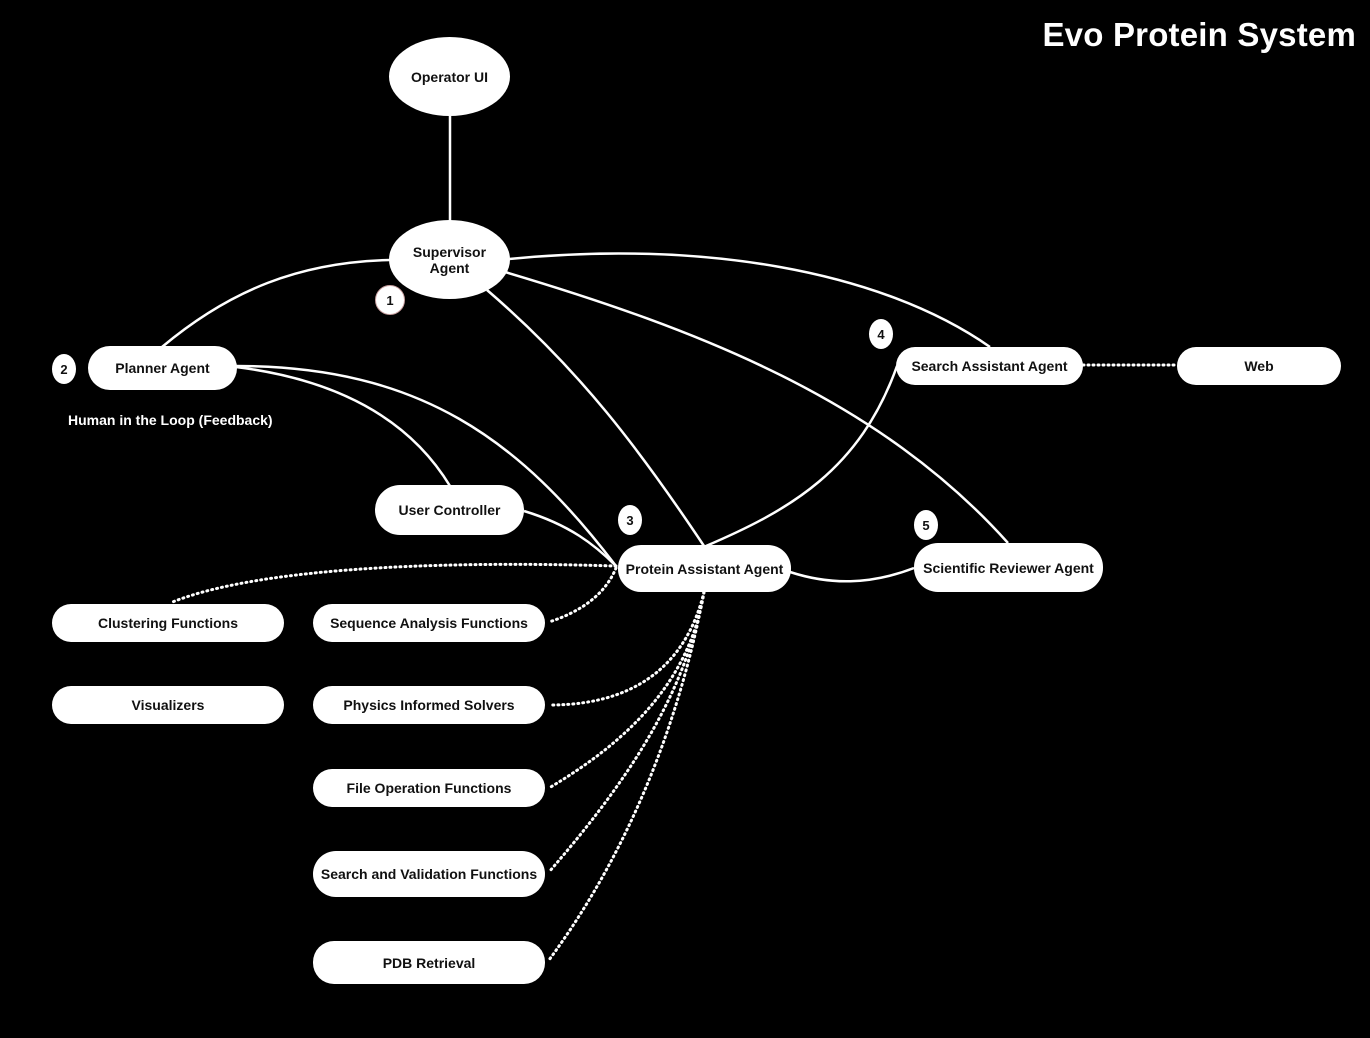 This screenshot has width=1370, height=1038. I want to click on node-label: PDB Retrieval, so click(429, 962).